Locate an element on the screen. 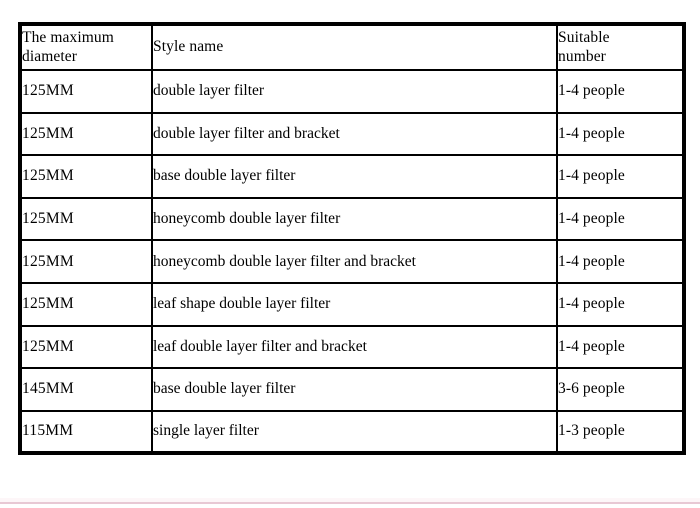  cell-suitable-number: 1-3 people is located at coordinates (620, 432).